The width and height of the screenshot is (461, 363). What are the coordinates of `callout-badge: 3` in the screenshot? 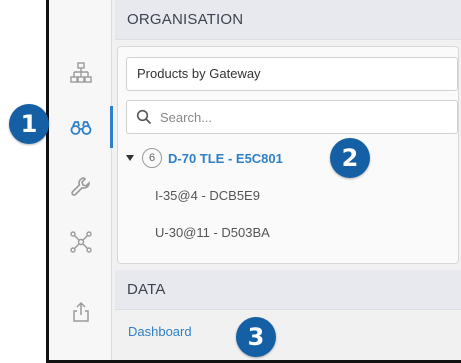 It's located at (256, 337).